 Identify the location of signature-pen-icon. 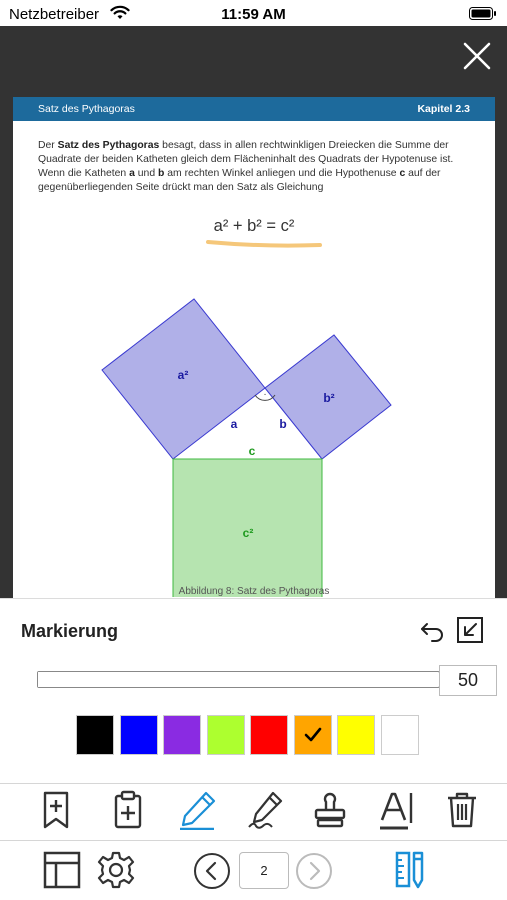
(266, 812).